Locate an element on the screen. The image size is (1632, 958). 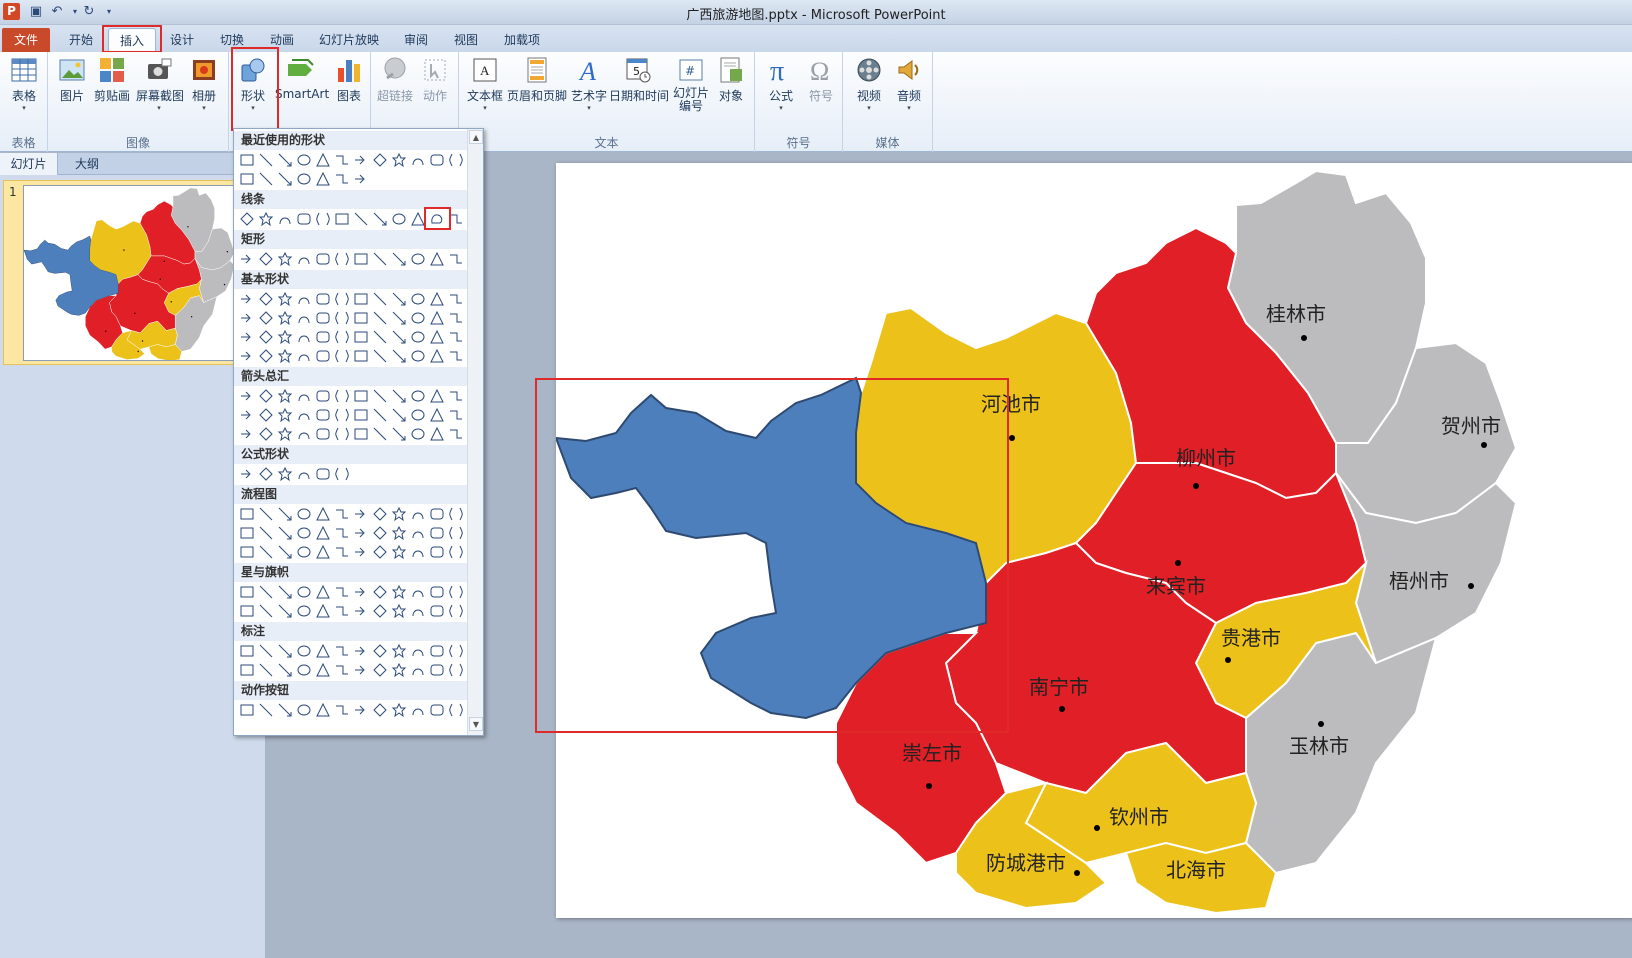
slide-thumbnail-item: 1 is located at coordinates (133, 272).